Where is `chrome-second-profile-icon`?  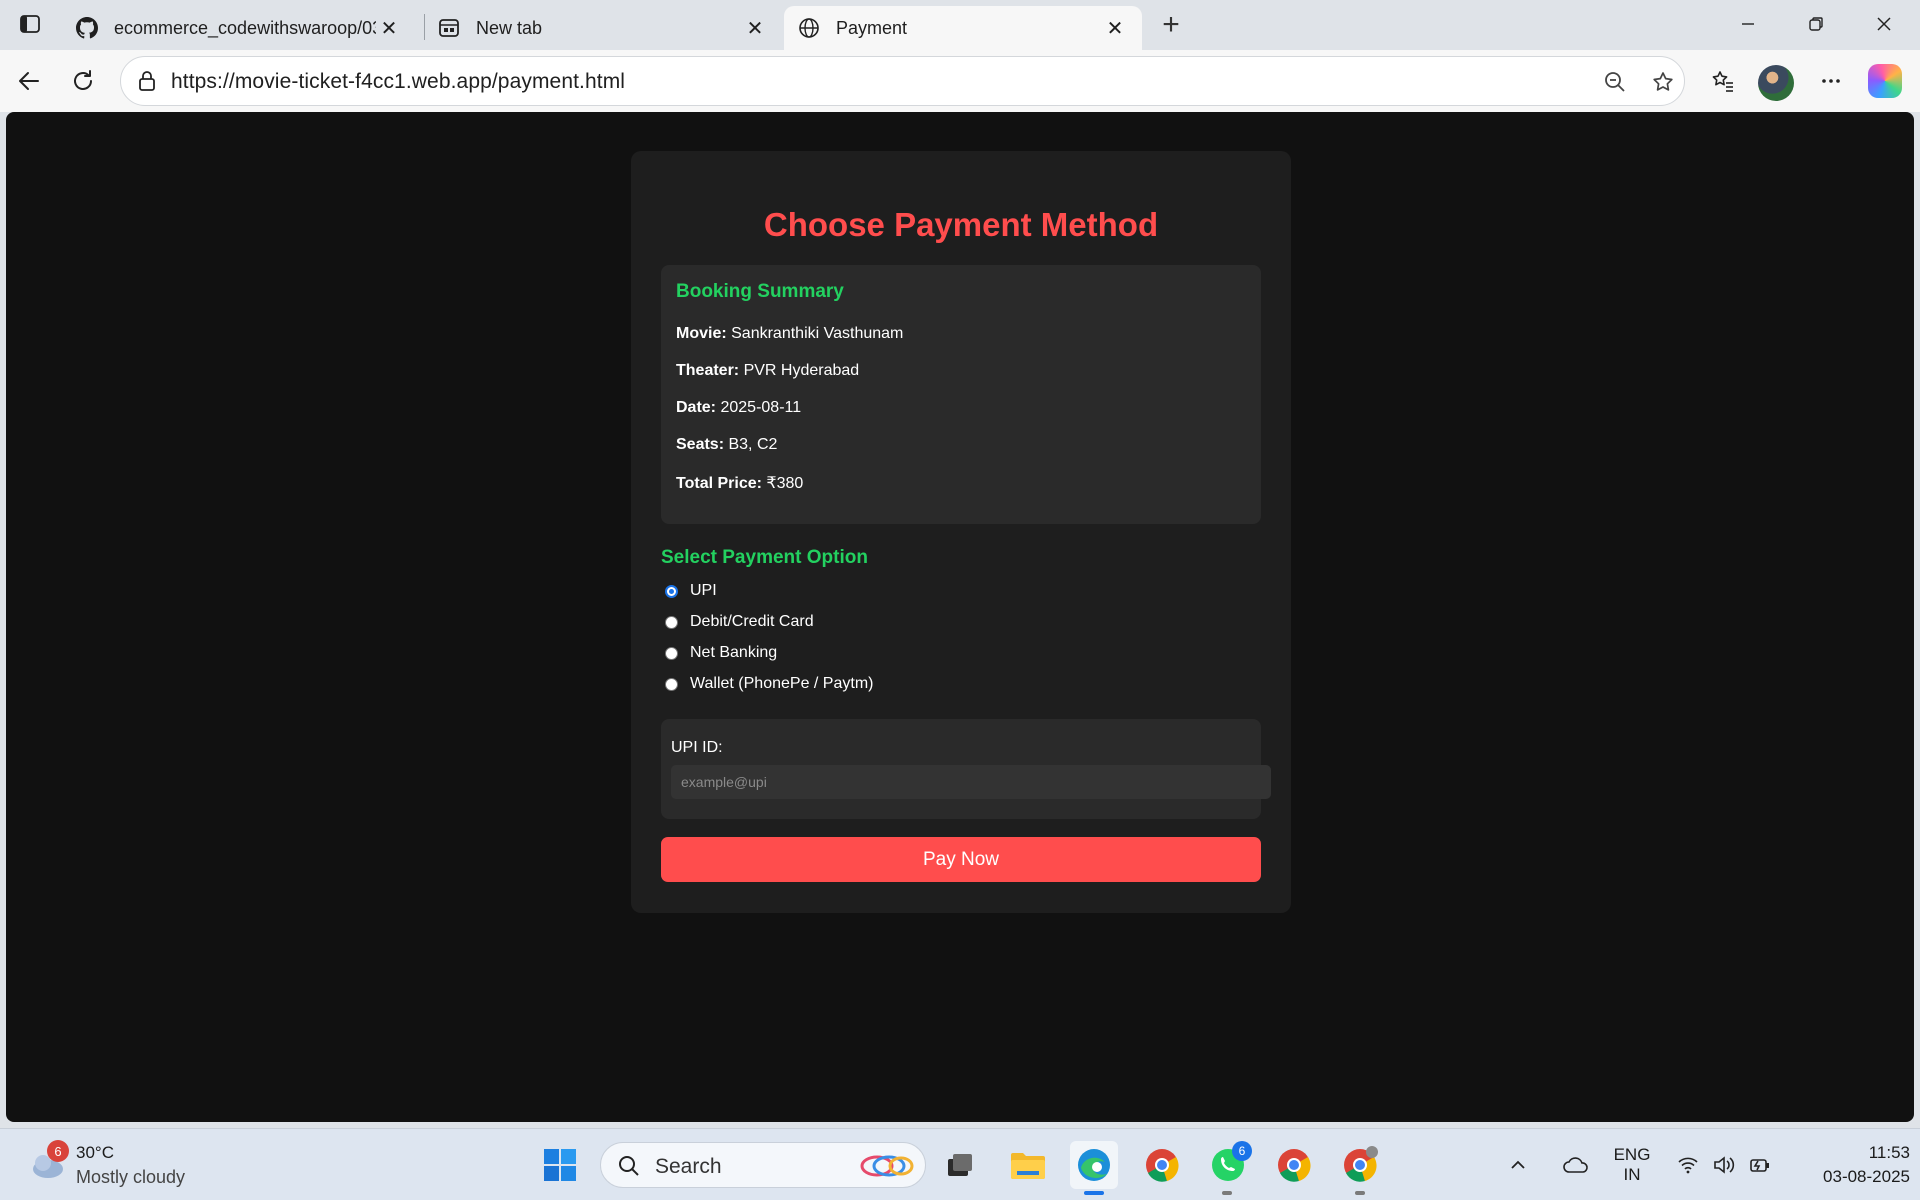 chrome-second-profile-icon is located at coordinates (1360, 1165).